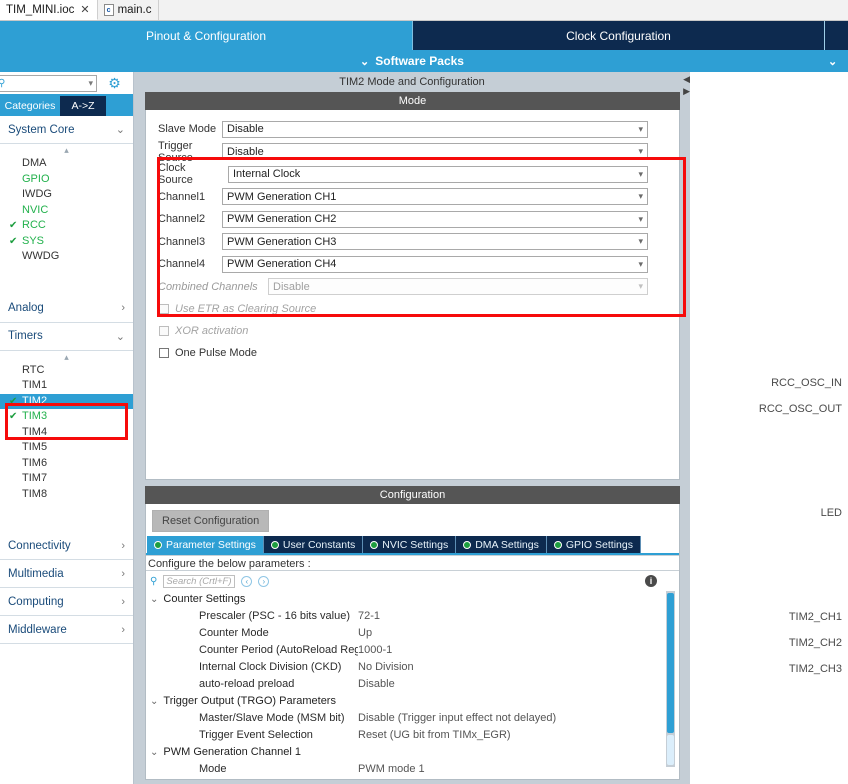 This screenshot has height=784, width=848. I want to click on pin-label-rcc-osc-in: RCC_OSC_IN, so click(806, 383).